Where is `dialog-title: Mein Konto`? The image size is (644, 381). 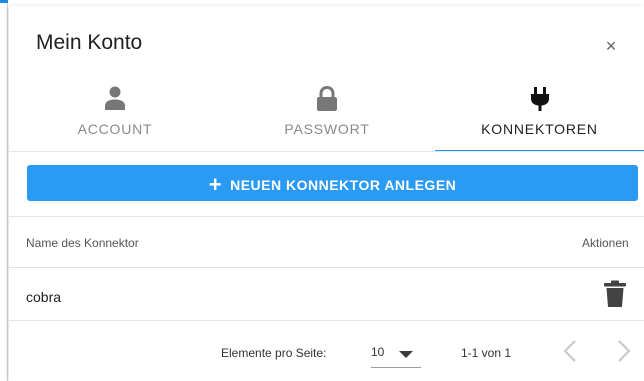
dialog-title: Mein Konto is located at coordinates (89, 42).